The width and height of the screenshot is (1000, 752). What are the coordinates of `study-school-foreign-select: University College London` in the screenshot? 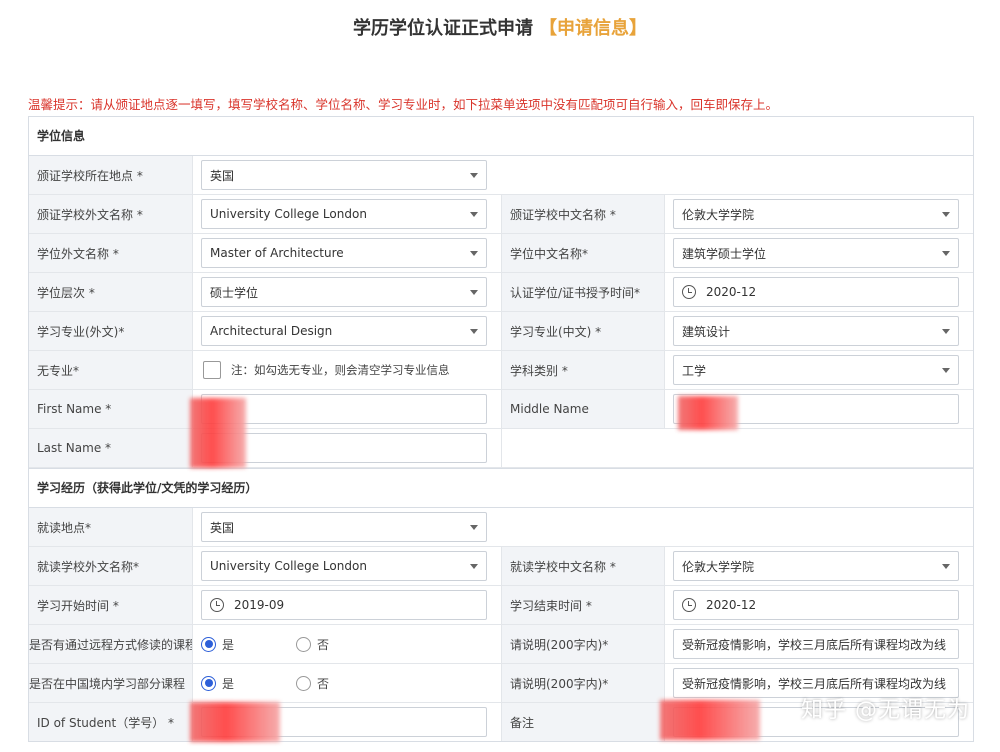 It's located at (344, 566).